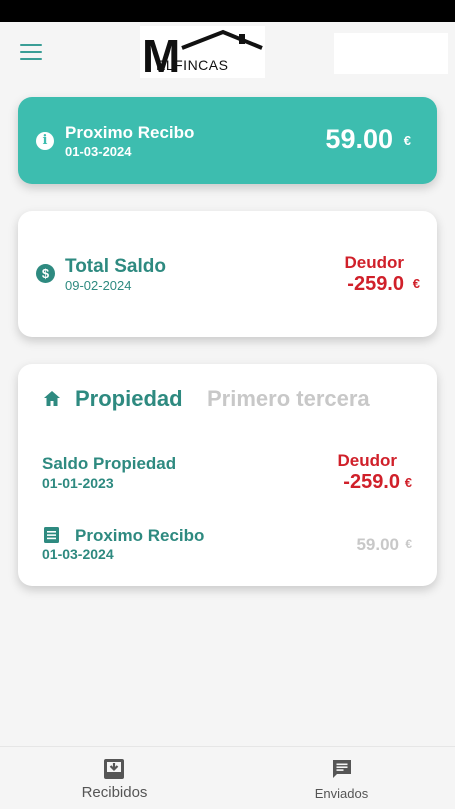 The width and height of the screenshot is (455, 809). What do you see at coordinates (45, 273) in the screenshot?
I see `dollar-icon: $` at bounding box center [45, 273].